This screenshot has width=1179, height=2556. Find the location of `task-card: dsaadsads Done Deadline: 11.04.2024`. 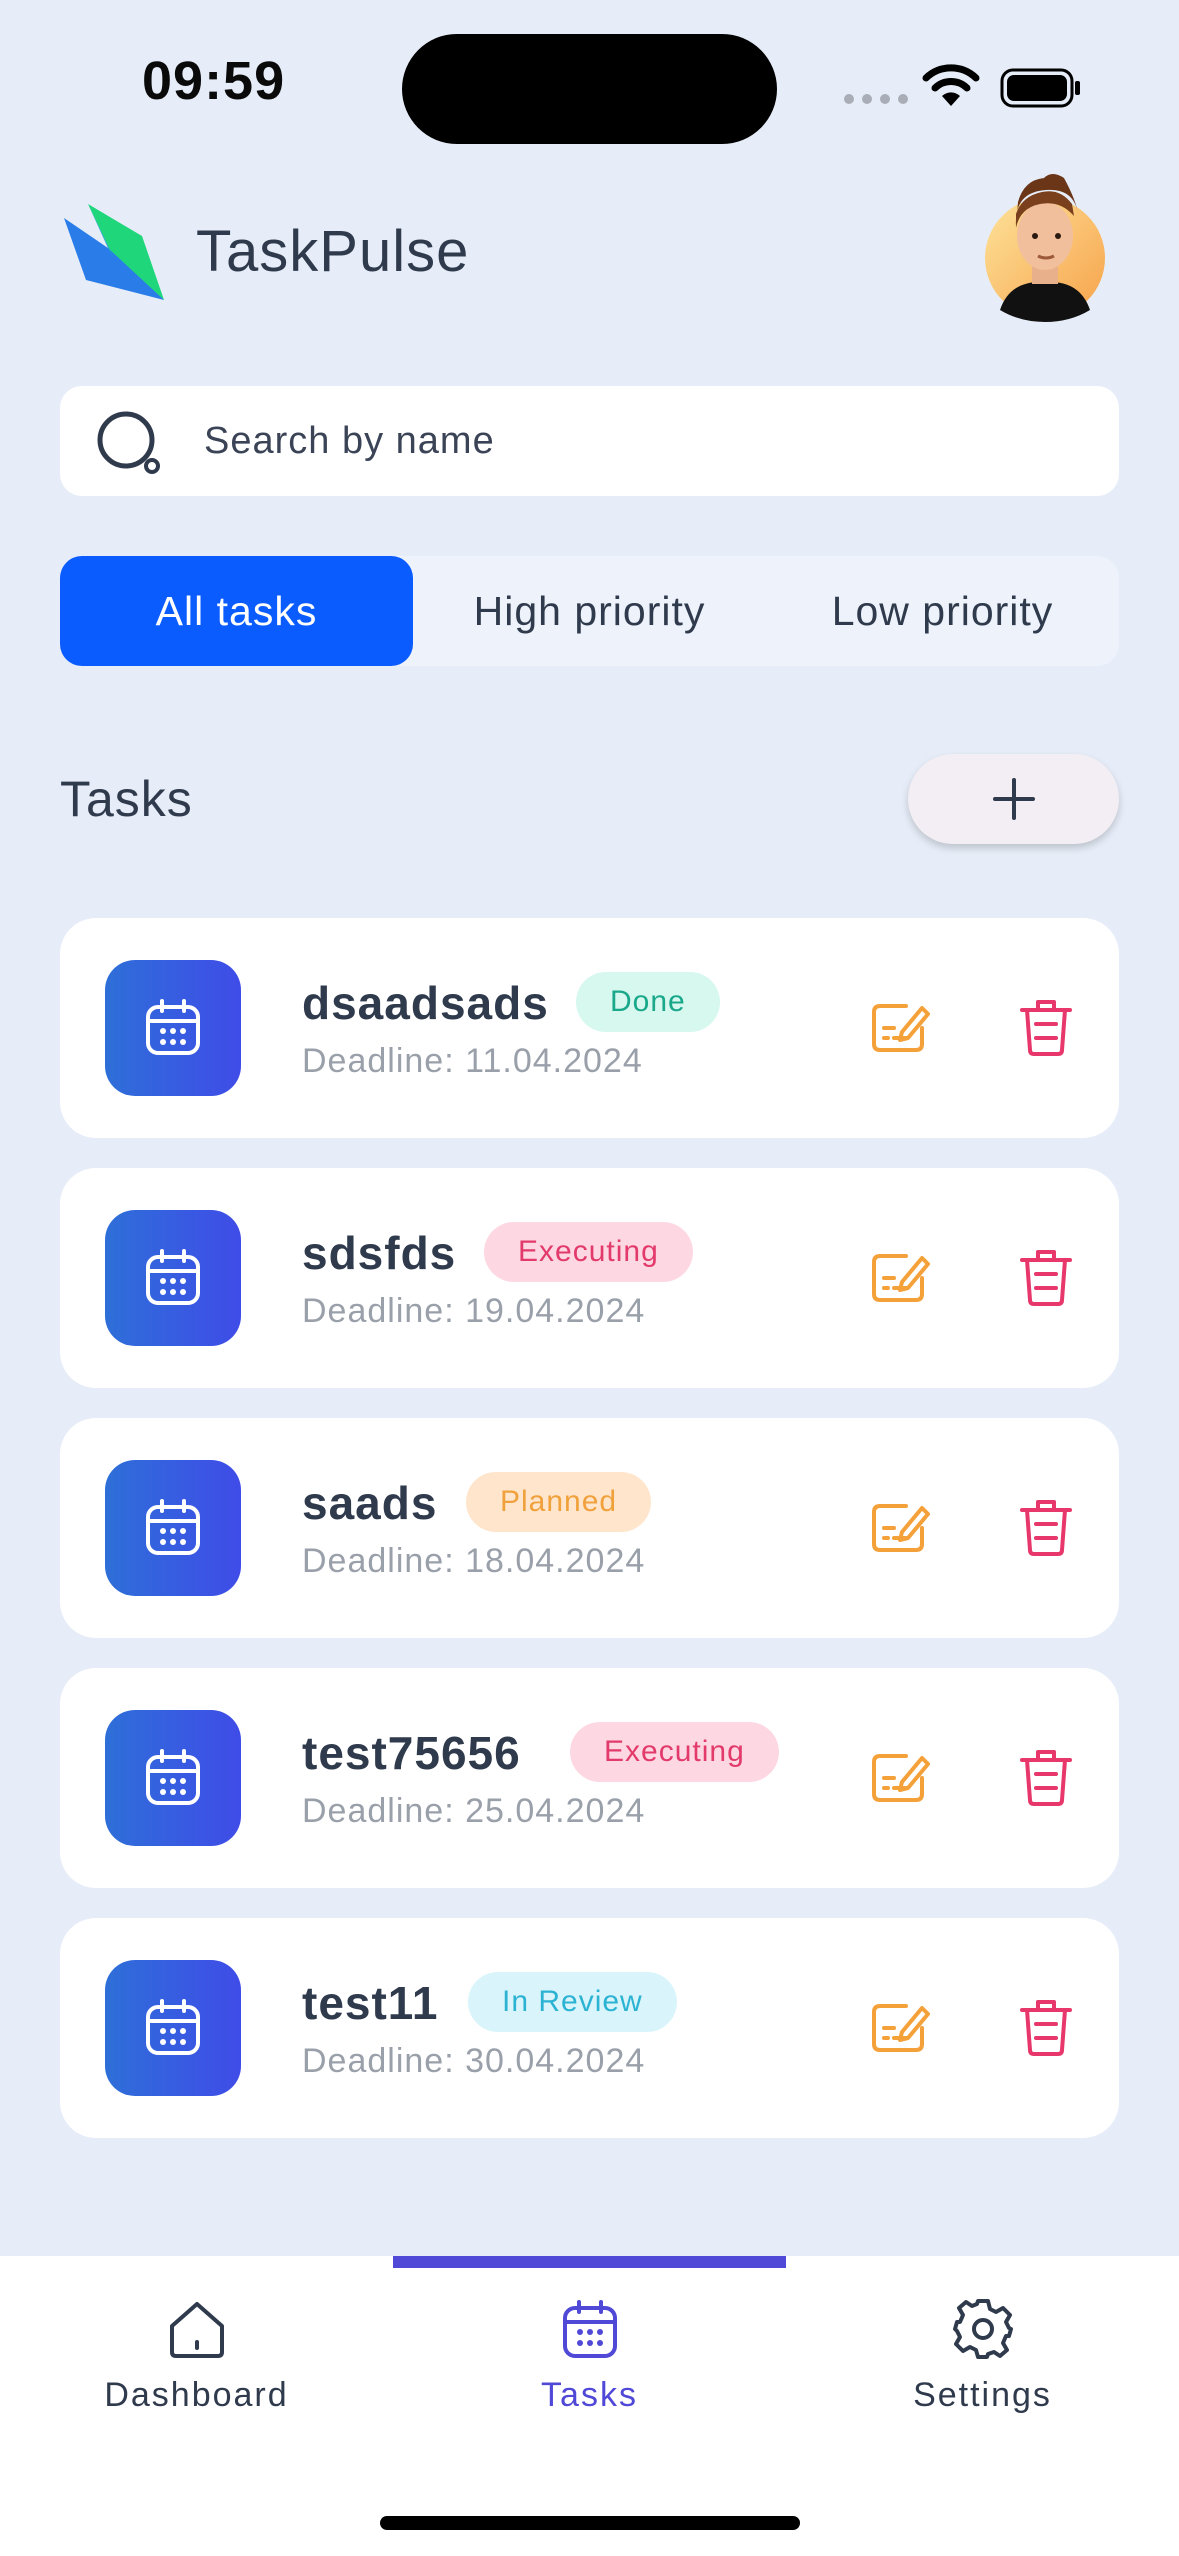

task-card: dsaadsads Done Deadline: 11.04.2024 is located at coordinates (589, 1028).